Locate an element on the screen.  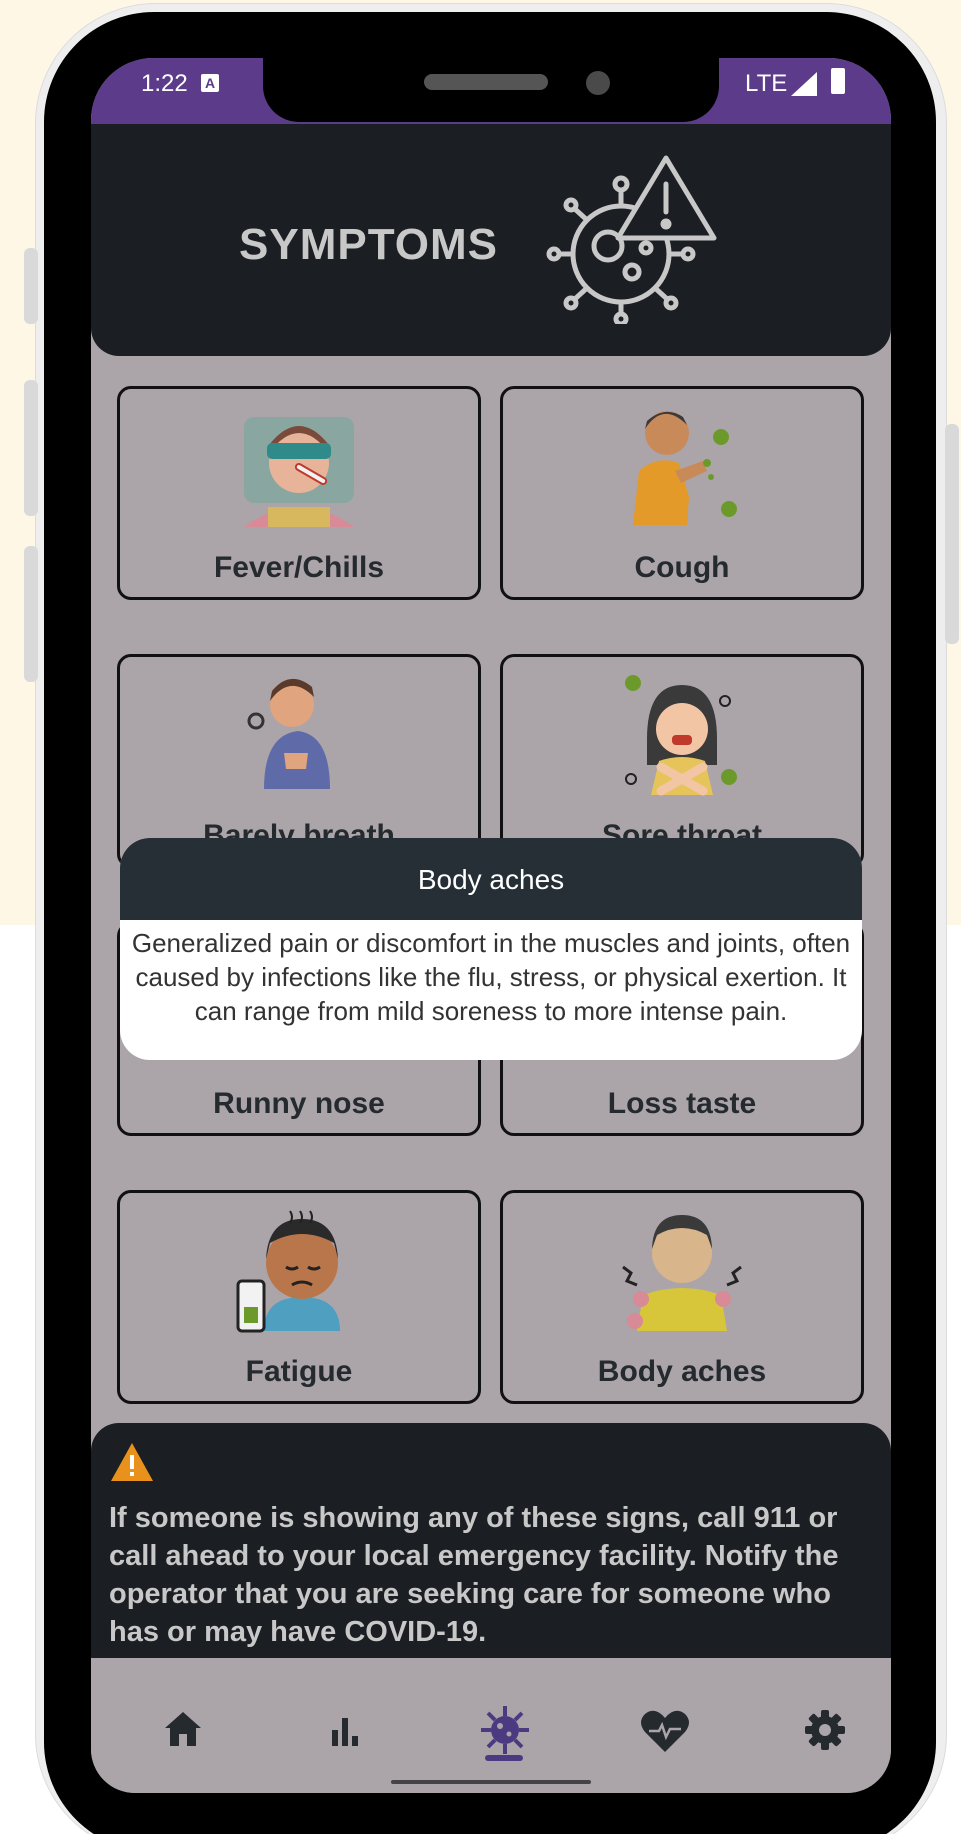
chart-icon is located at coordinates (345, 1730).